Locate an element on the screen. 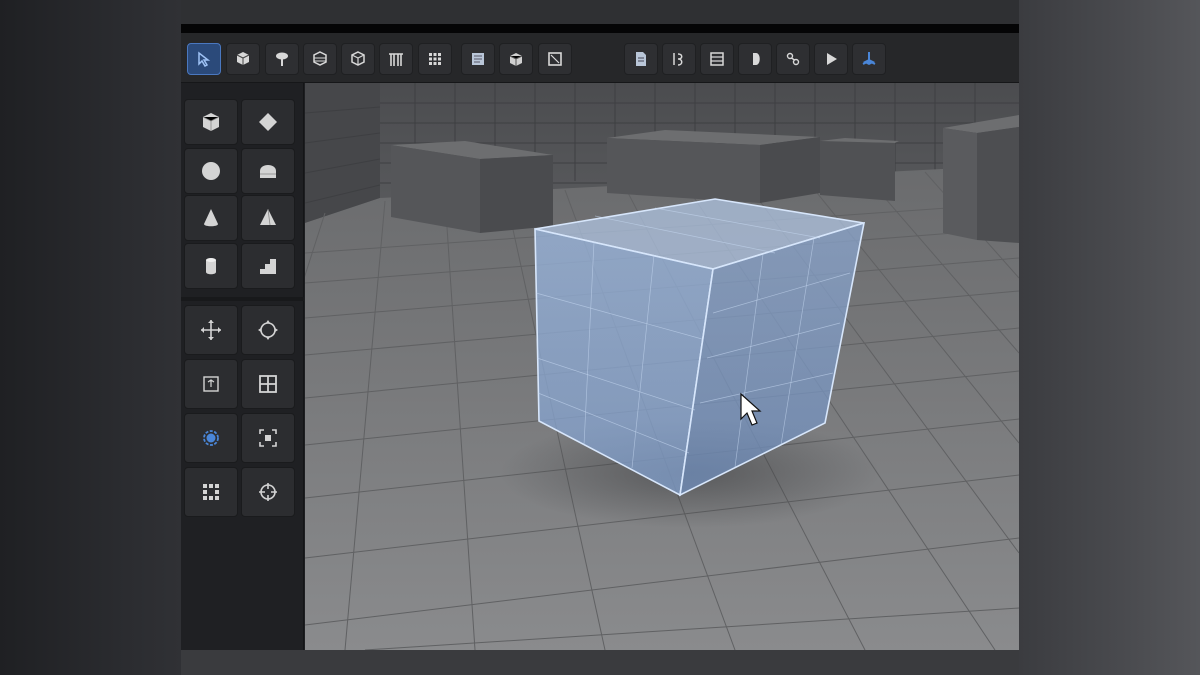  move-arrows-icon is located at coordinates (211, 330).